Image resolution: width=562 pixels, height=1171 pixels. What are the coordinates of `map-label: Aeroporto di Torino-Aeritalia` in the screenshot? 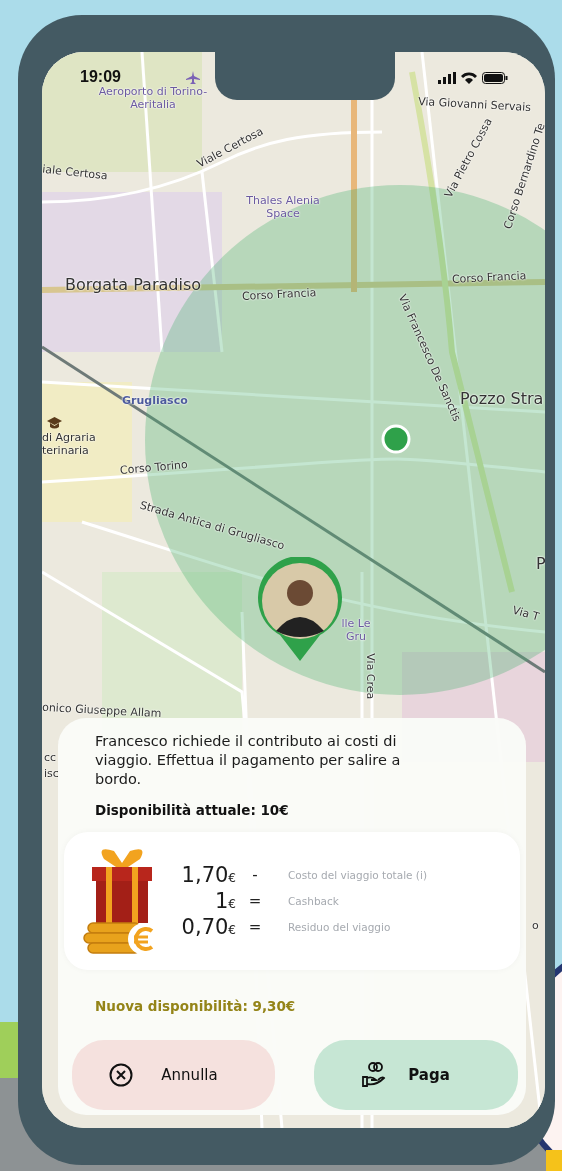 It's located at (153, 99).